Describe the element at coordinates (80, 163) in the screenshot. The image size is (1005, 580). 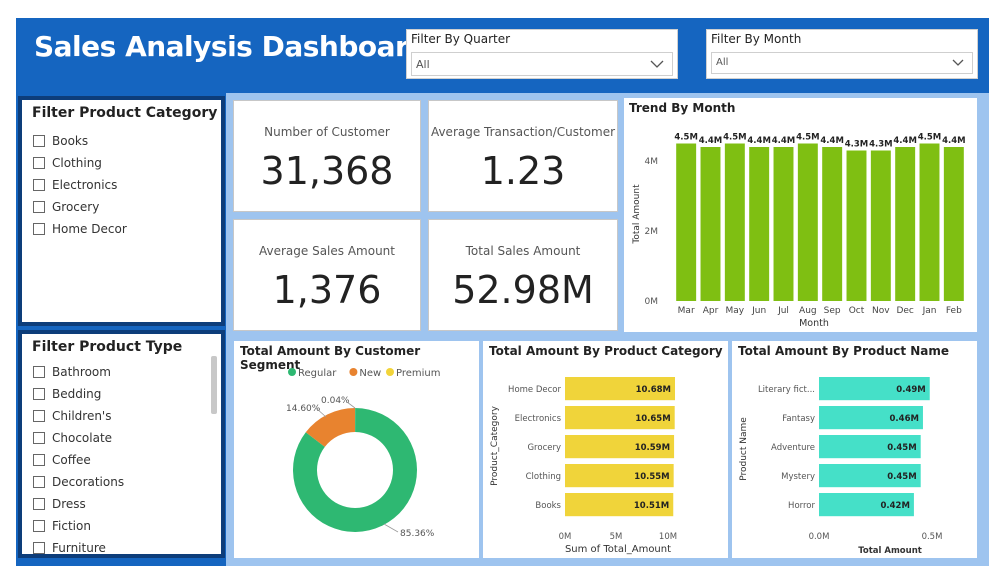
I see `category-item-clothing: Clothing` at that location.